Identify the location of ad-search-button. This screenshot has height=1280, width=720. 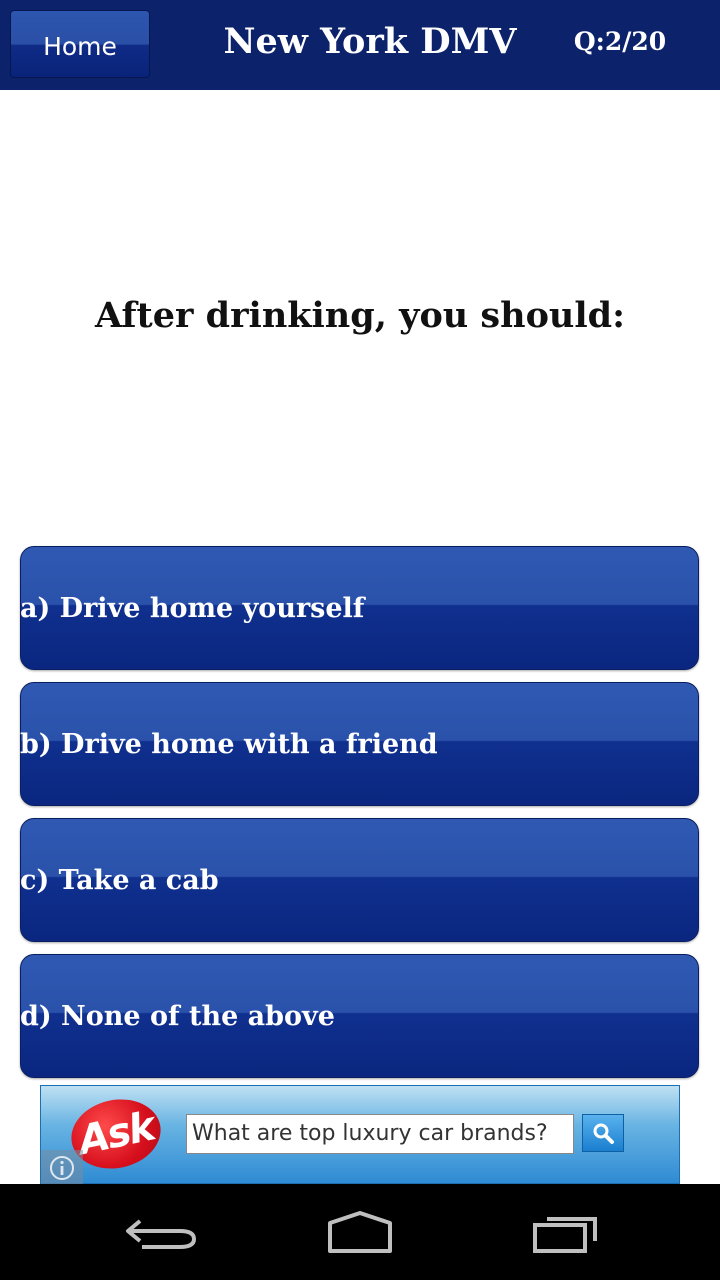
(603, 1133).